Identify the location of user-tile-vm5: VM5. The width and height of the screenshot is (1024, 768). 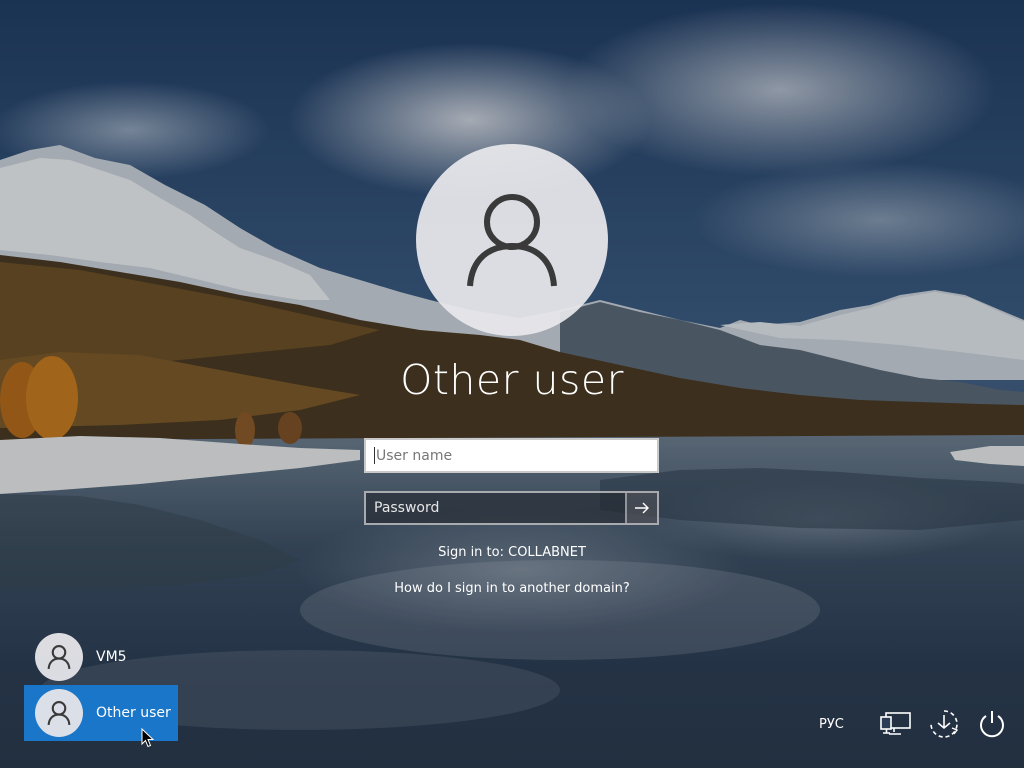
(101, 657).